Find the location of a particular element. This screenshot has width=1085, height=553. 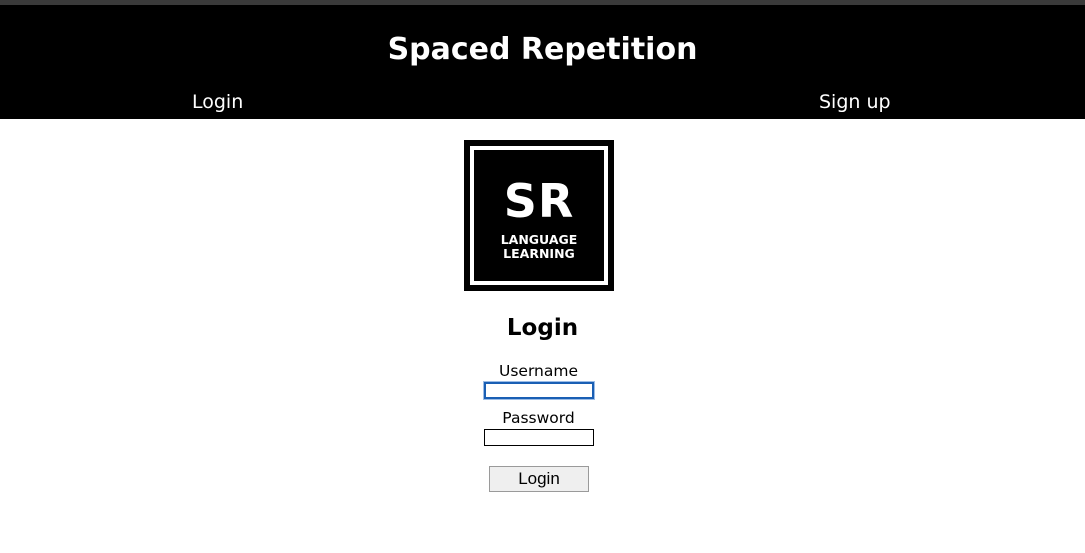

logo-initials: SR is located at coordinates (539, 201).